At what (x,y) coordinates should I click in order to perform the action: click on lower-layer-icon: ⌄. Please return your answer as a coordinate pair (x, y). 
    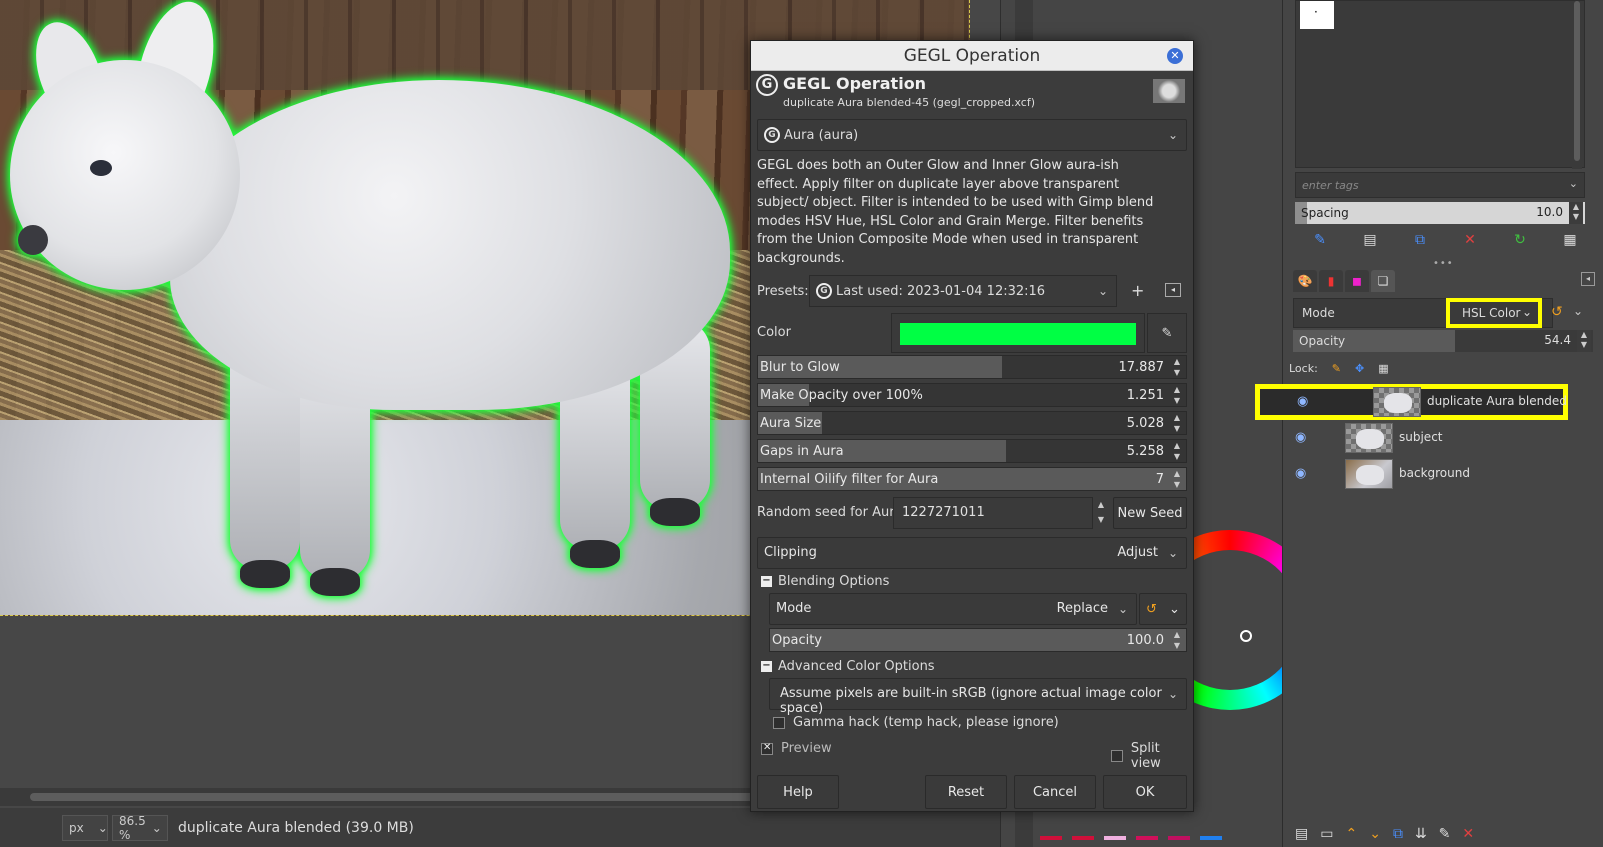
    Looking at the image, I should click on (1375, 834).